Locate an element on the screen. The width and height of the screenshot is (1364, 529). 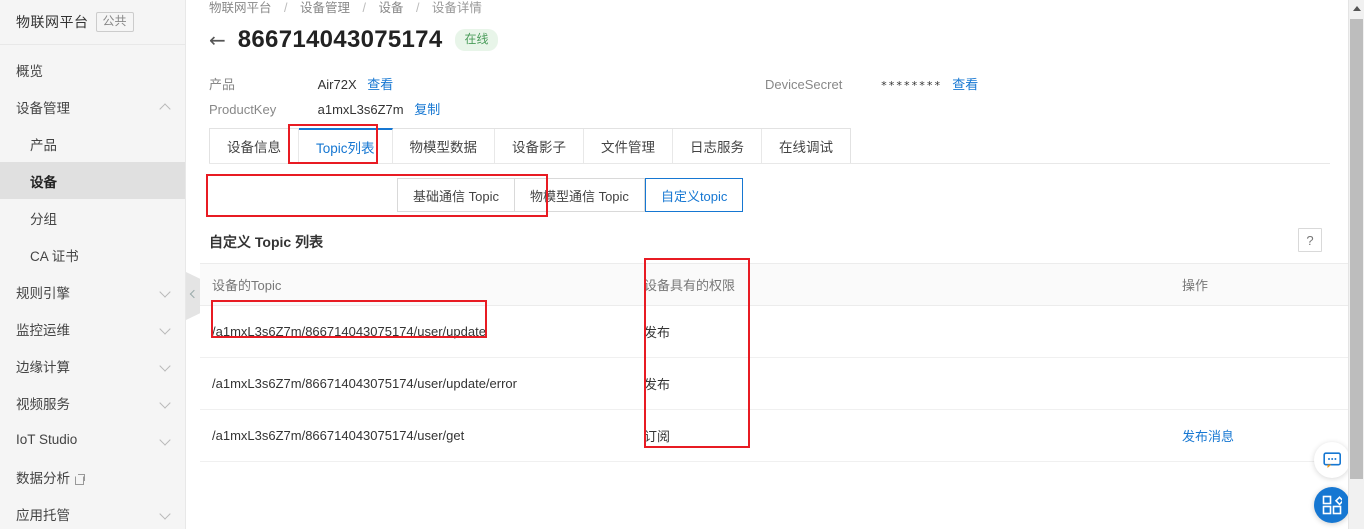
meta-devicesecret-row: DeviceSecret ******** 查看 is located at coordinates (871, 83).